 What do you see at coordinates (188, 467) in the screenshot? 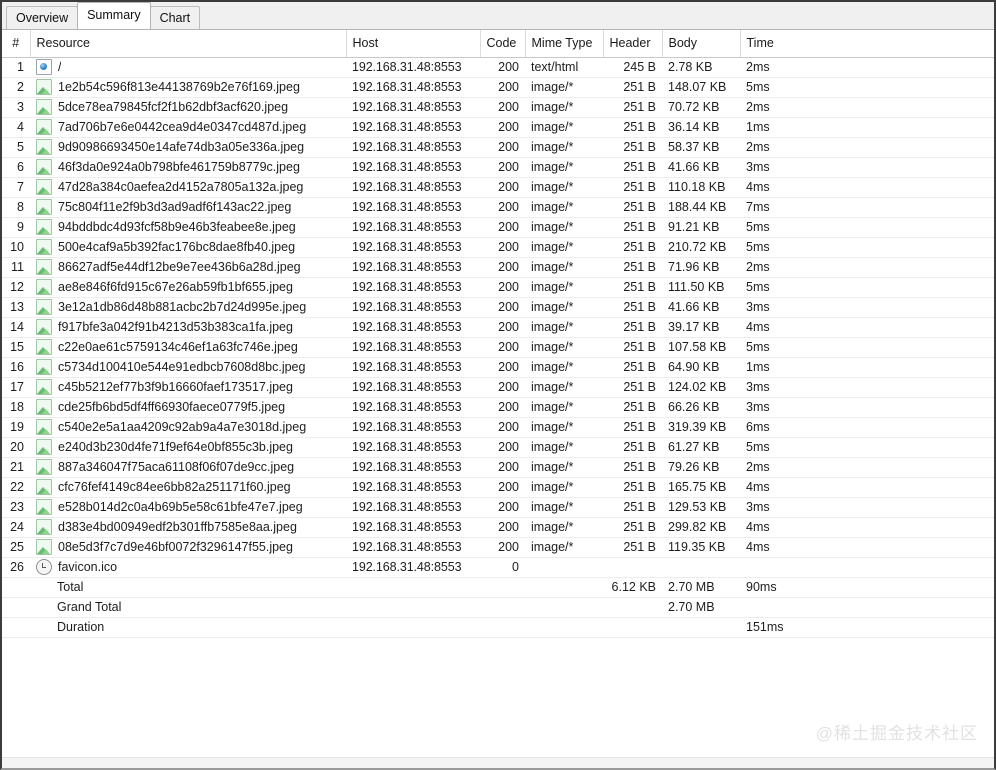
I see `resource-cell: 887a346047f75aca61108f06f07de9cc.jpeg` at bounding box center [188, 467].